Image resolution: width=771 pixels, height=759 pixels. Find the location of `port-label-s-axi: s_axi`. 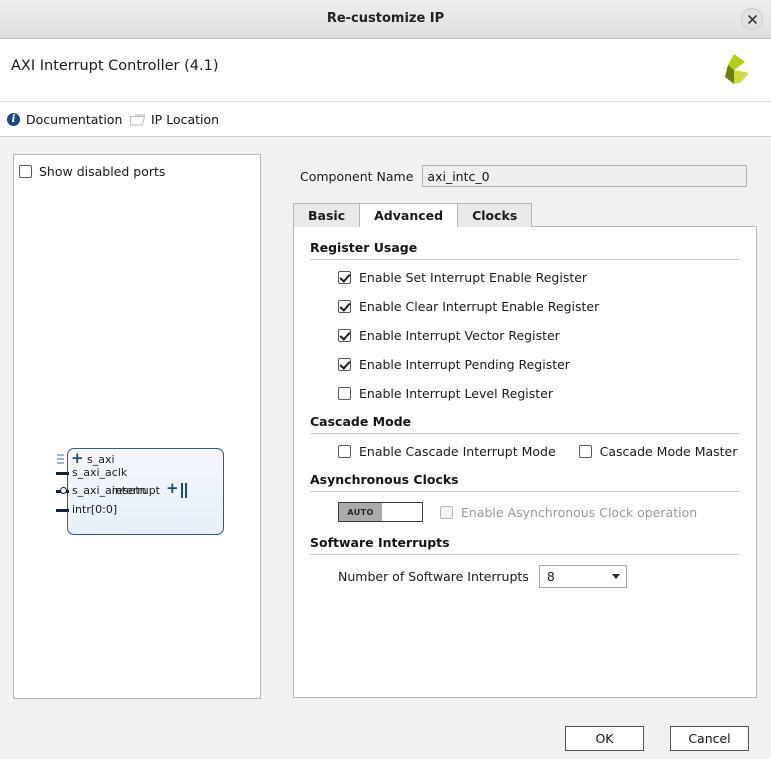

port-label-s-axi: s_axi is located at coordinates (101, 459).